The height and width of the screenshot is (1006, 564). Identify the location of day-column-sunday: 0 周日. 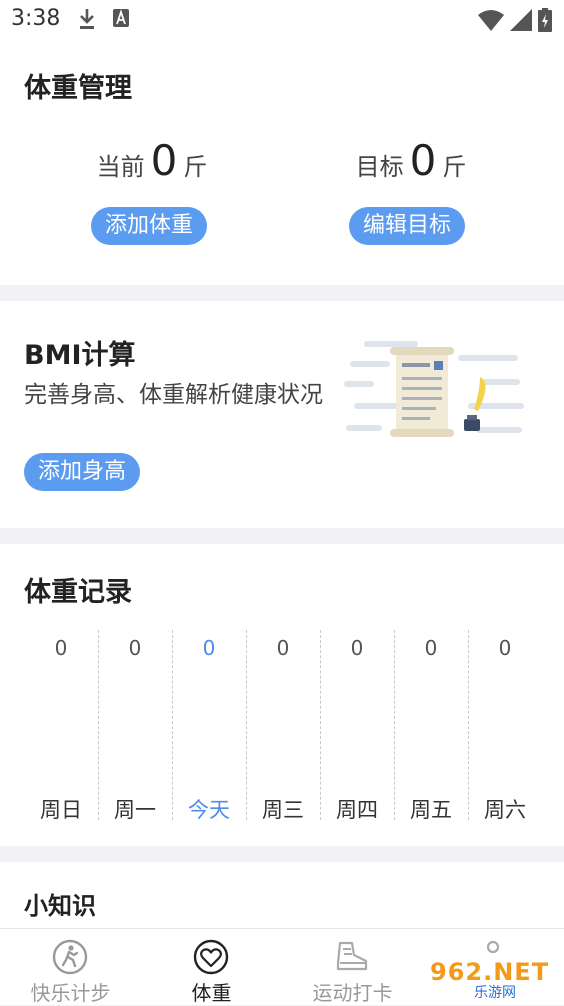
(61, 730).